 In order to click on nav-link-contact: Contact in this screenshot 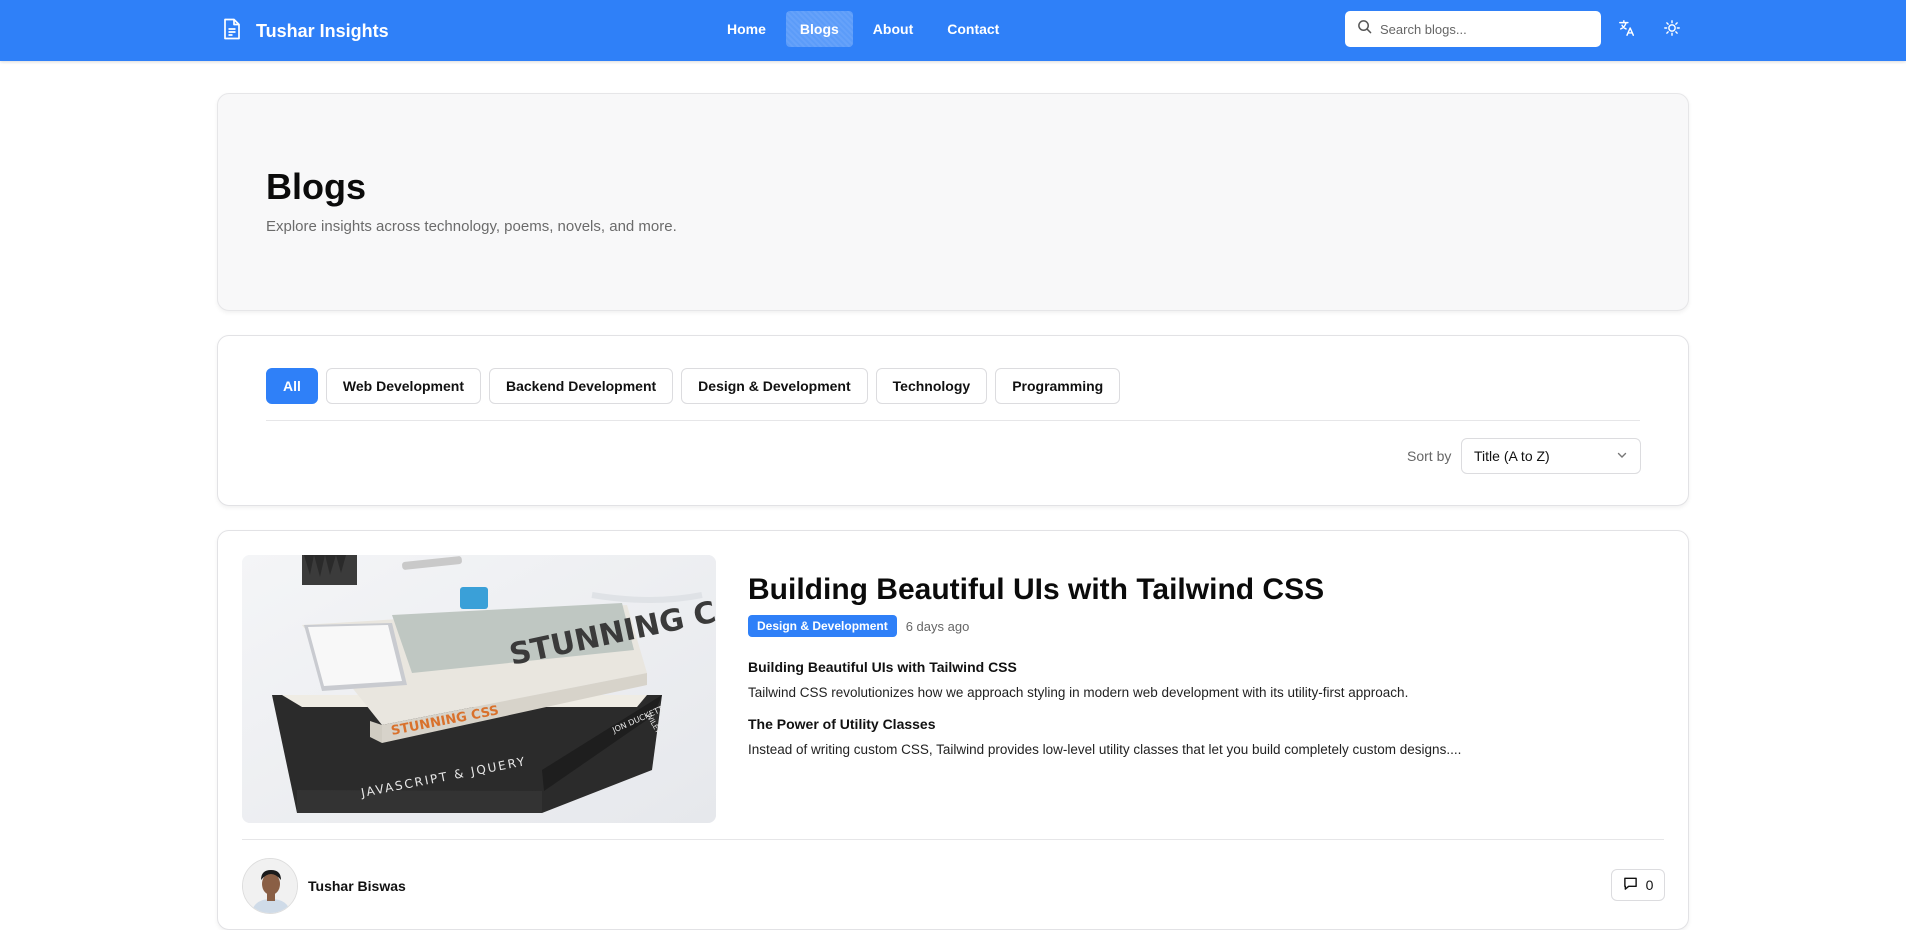, I will do `click(973, 29)`.